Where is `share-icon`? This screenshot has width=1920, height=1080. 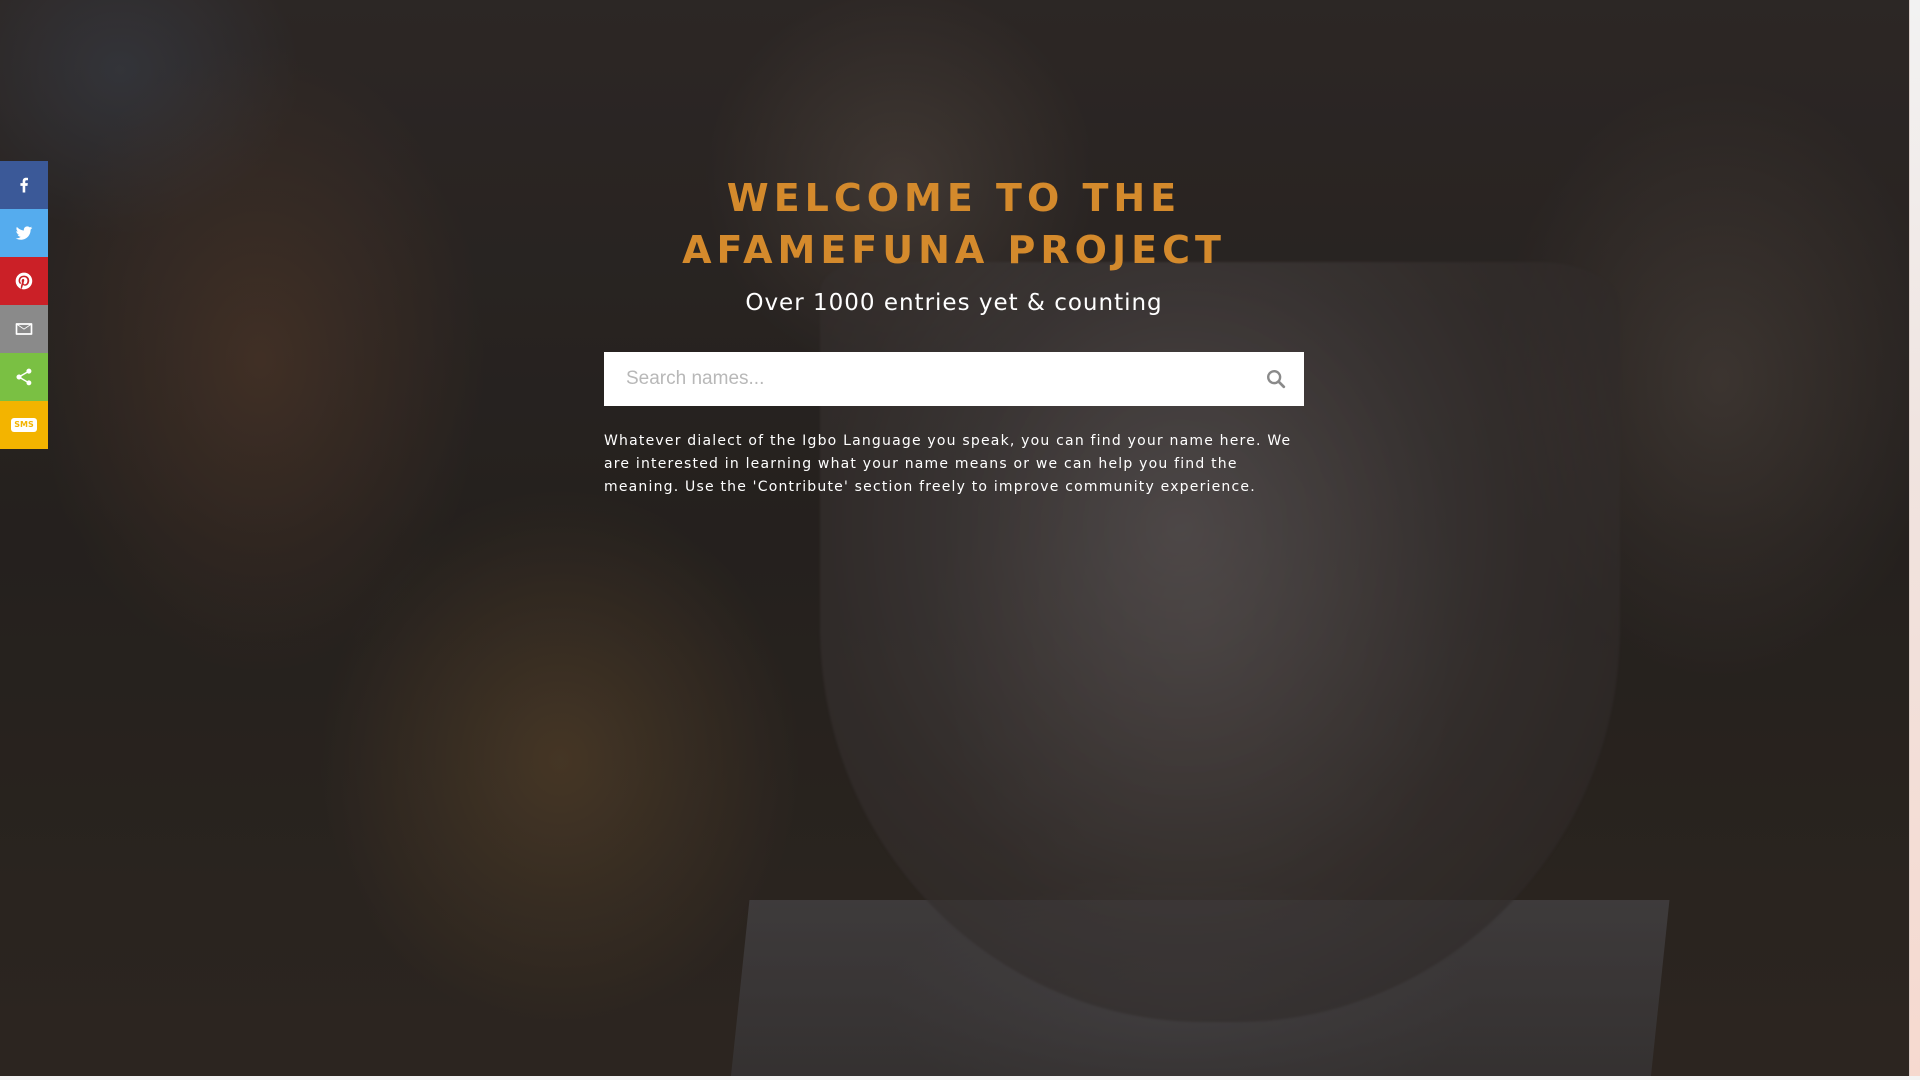
share-icon is located at coordinates (24, 377).